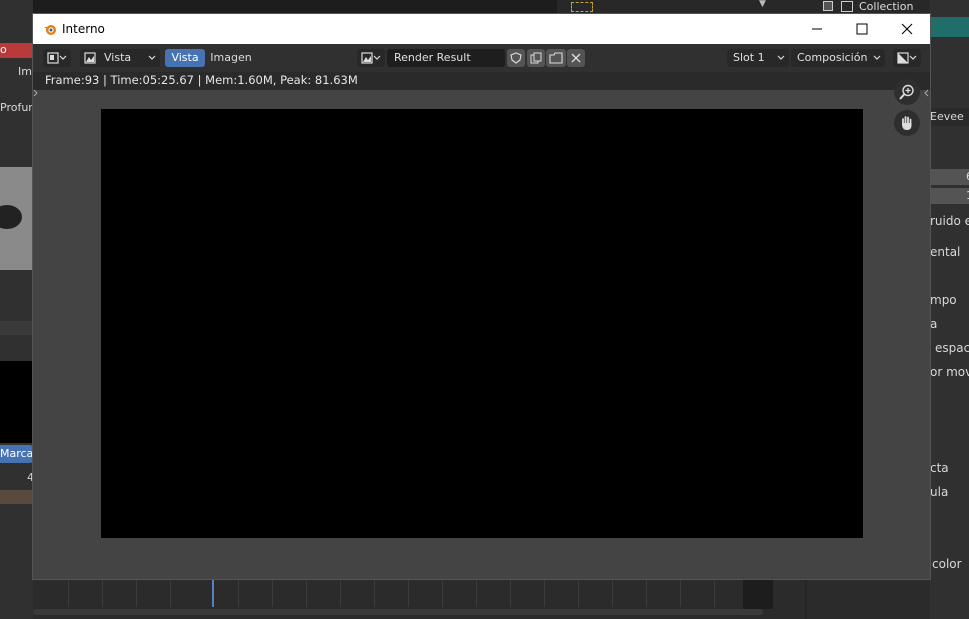 The image size is (969, 619). I want to click on engine-field: Eevee, so click(949, 117).